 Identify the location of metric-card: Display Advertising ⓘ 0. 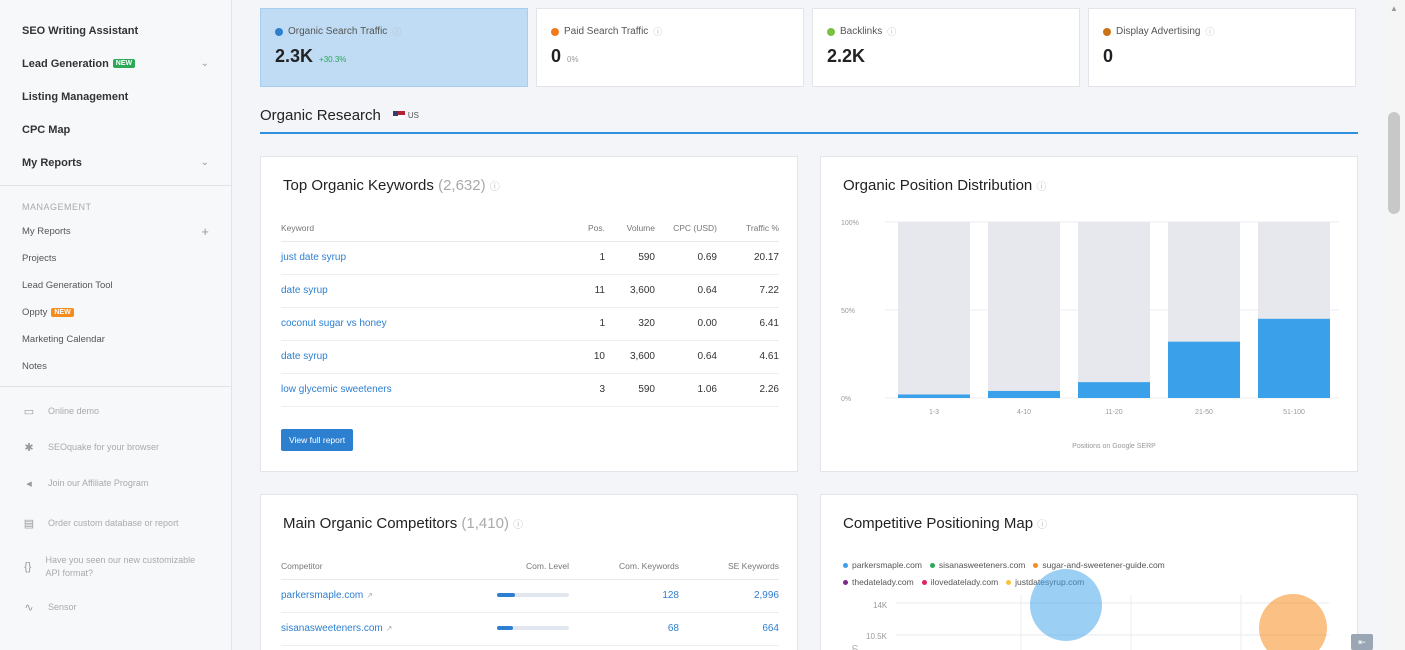
(1222, 47).